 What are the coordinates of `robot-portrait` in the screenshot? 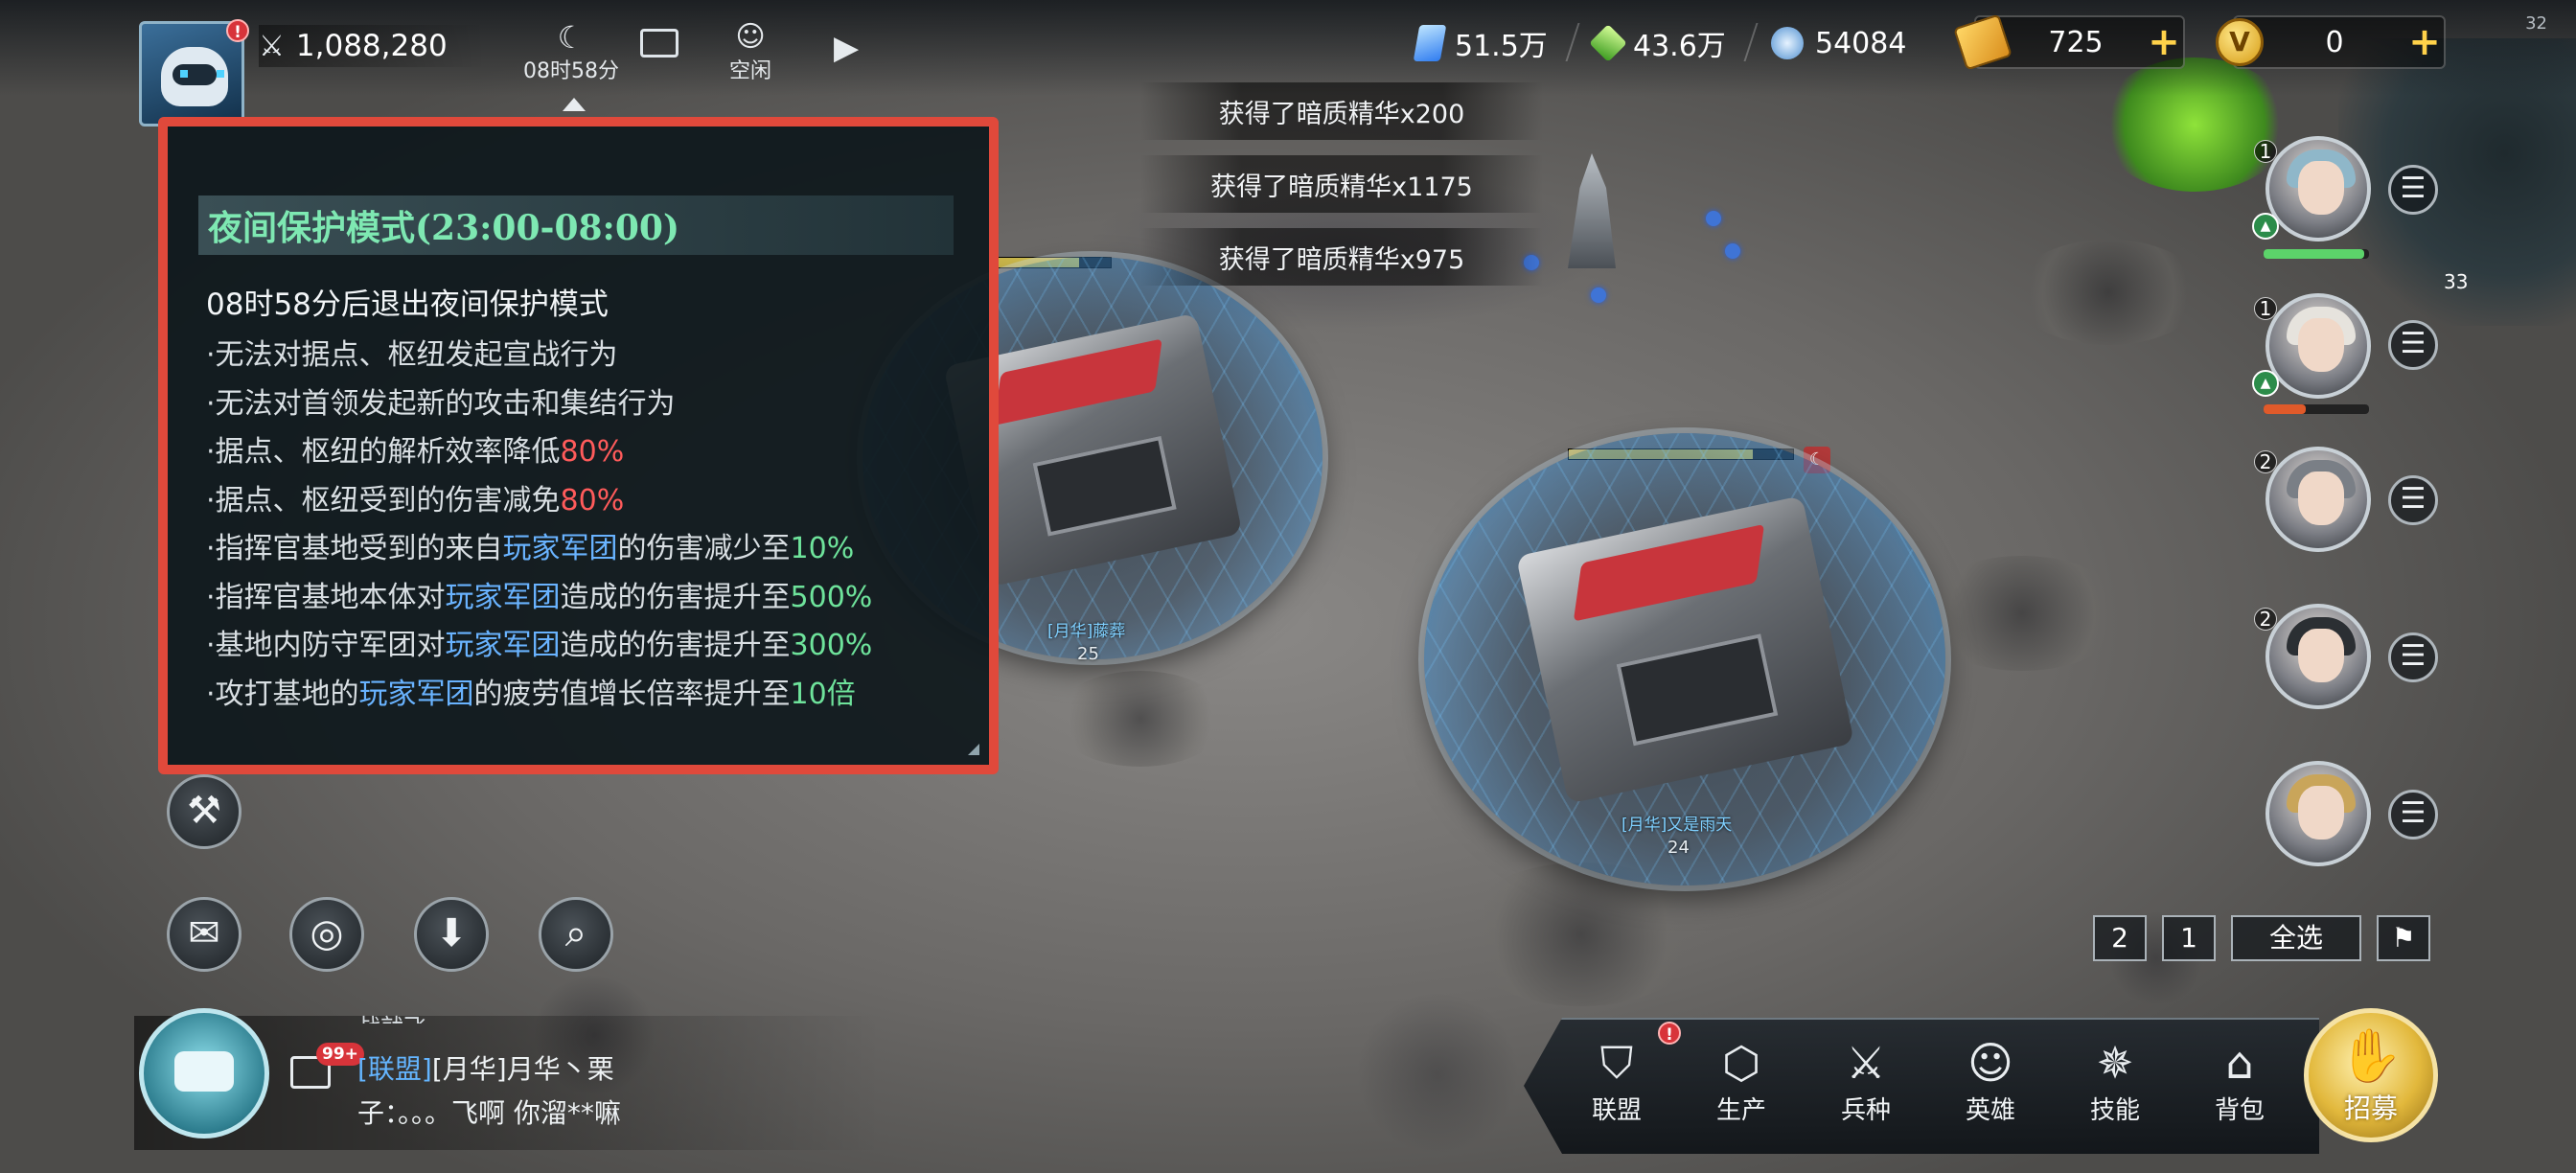 It's located at (194, 76).